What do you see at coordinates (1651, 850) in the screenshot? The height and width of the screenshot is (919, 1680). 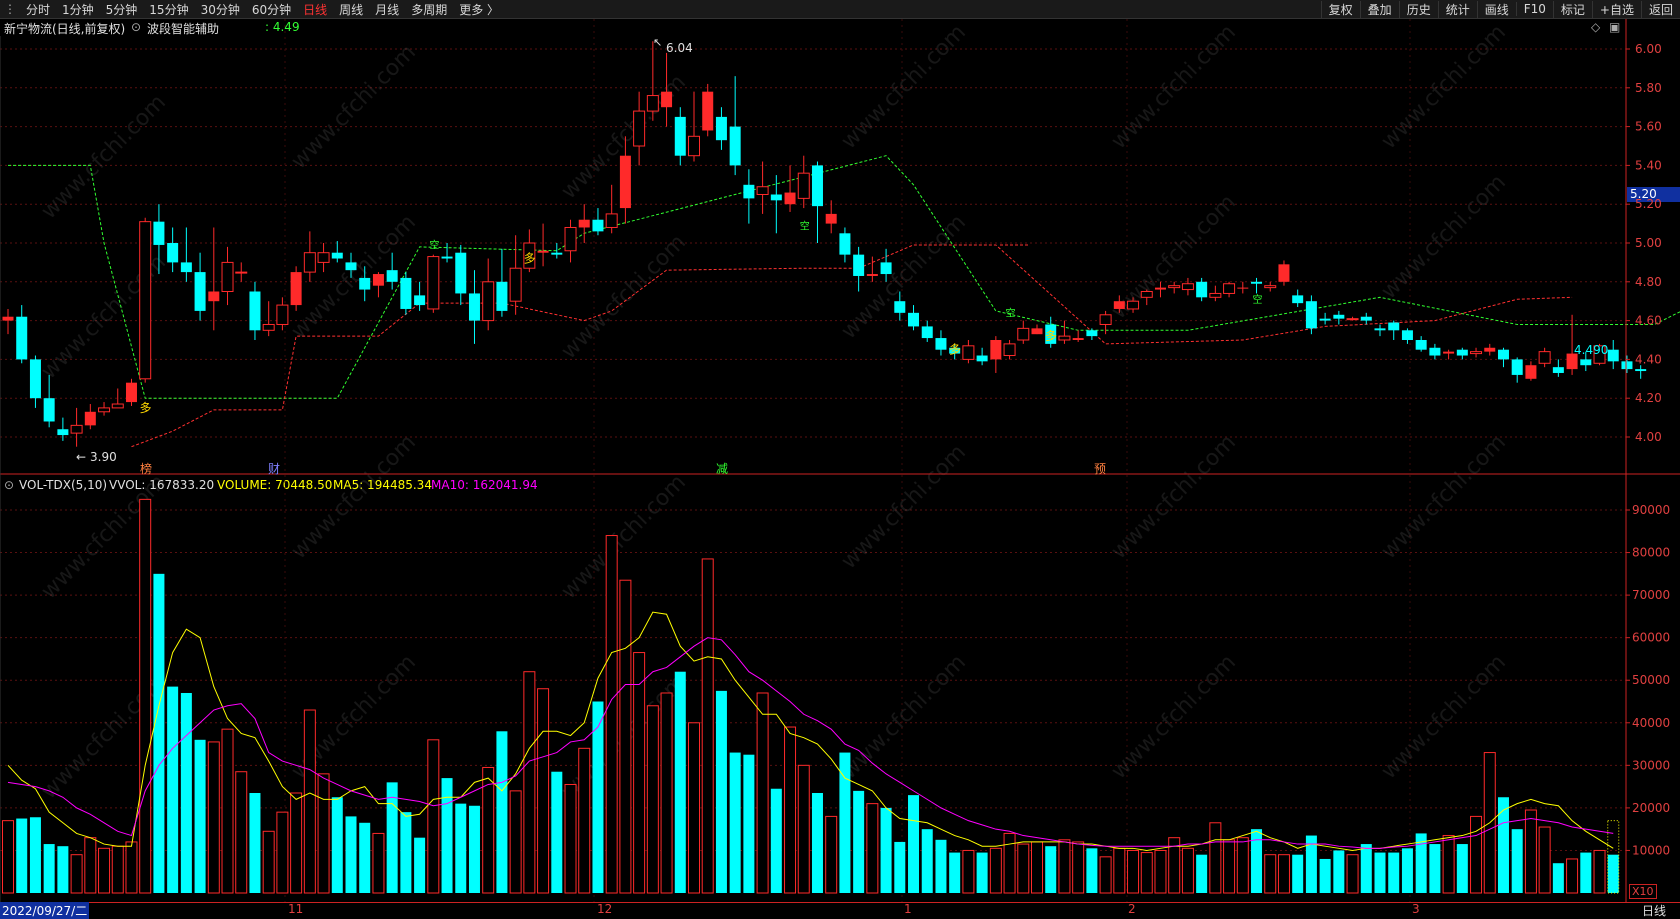 I see `volume-tick-label: 10000` at bounding box center [1651, 850].